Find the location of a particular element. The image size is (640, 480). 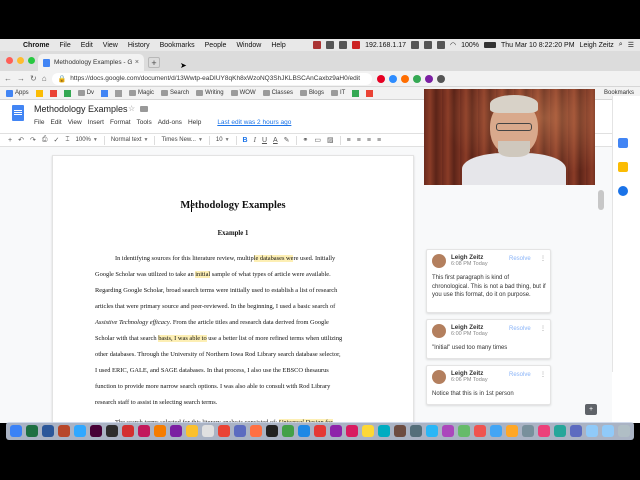

justify-icon: ≡ is located at coordinates (379, 140).